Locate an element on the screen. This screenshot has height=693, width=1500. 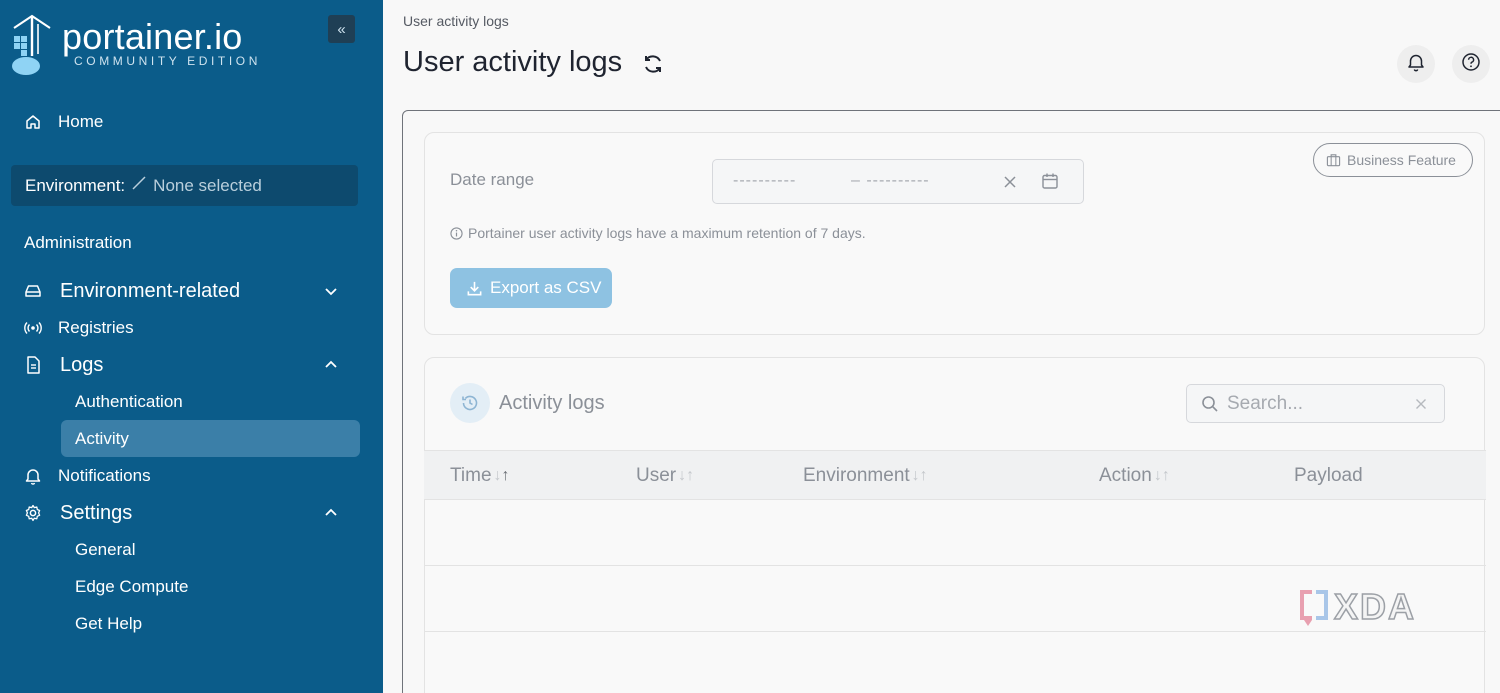
sidebar-item-label: Logs is located at coordinates (82, 364).